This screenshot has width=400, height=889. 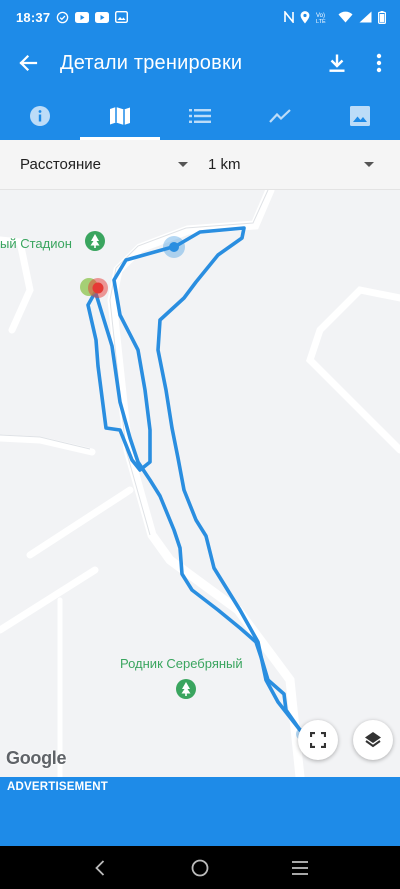 I want to click on wifi-icon, so click(x=345, y=17).